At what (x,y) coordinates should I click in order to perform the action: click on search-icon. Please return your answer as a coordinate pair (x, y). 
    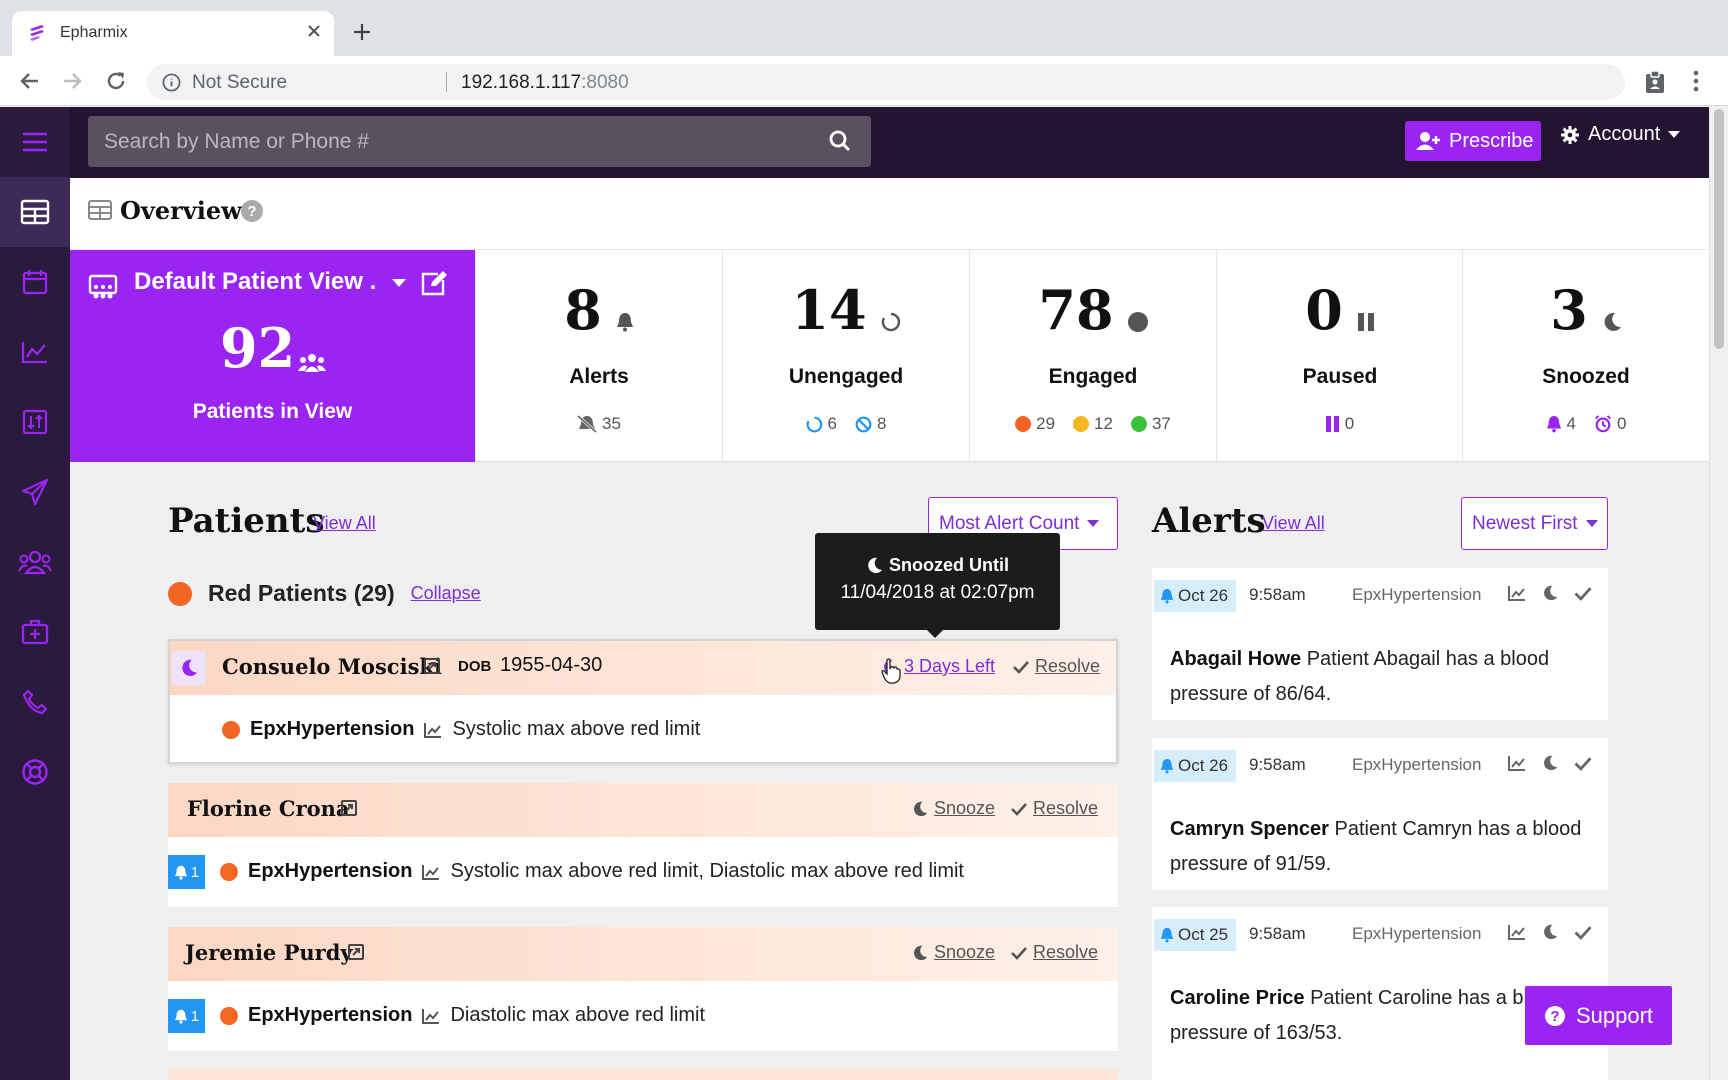
    Looking at the image, I should click on (840, 141).